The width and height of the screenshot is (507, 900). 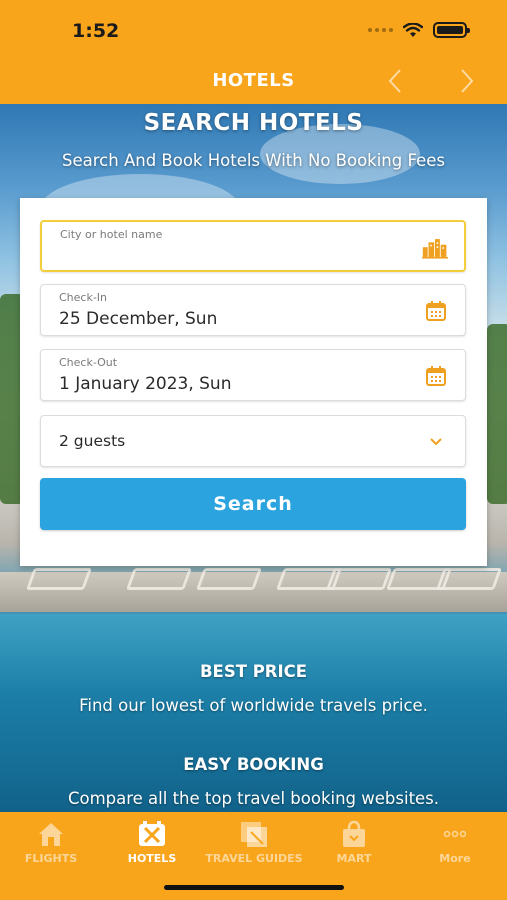 What do you see at coordinates (451, 30) in the screenshot?
I see `battery-icon` at bounding box center [451, 30].